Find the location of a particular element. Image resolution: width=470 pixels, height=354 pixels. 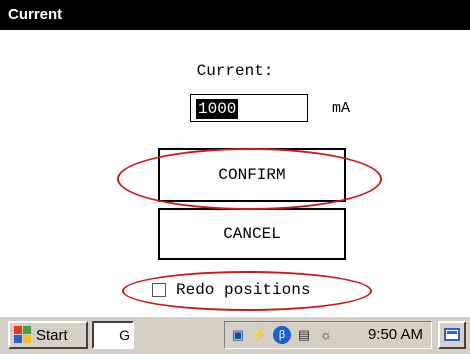

cancel-button-label: CANCEL is located at coordinates (252, 234).